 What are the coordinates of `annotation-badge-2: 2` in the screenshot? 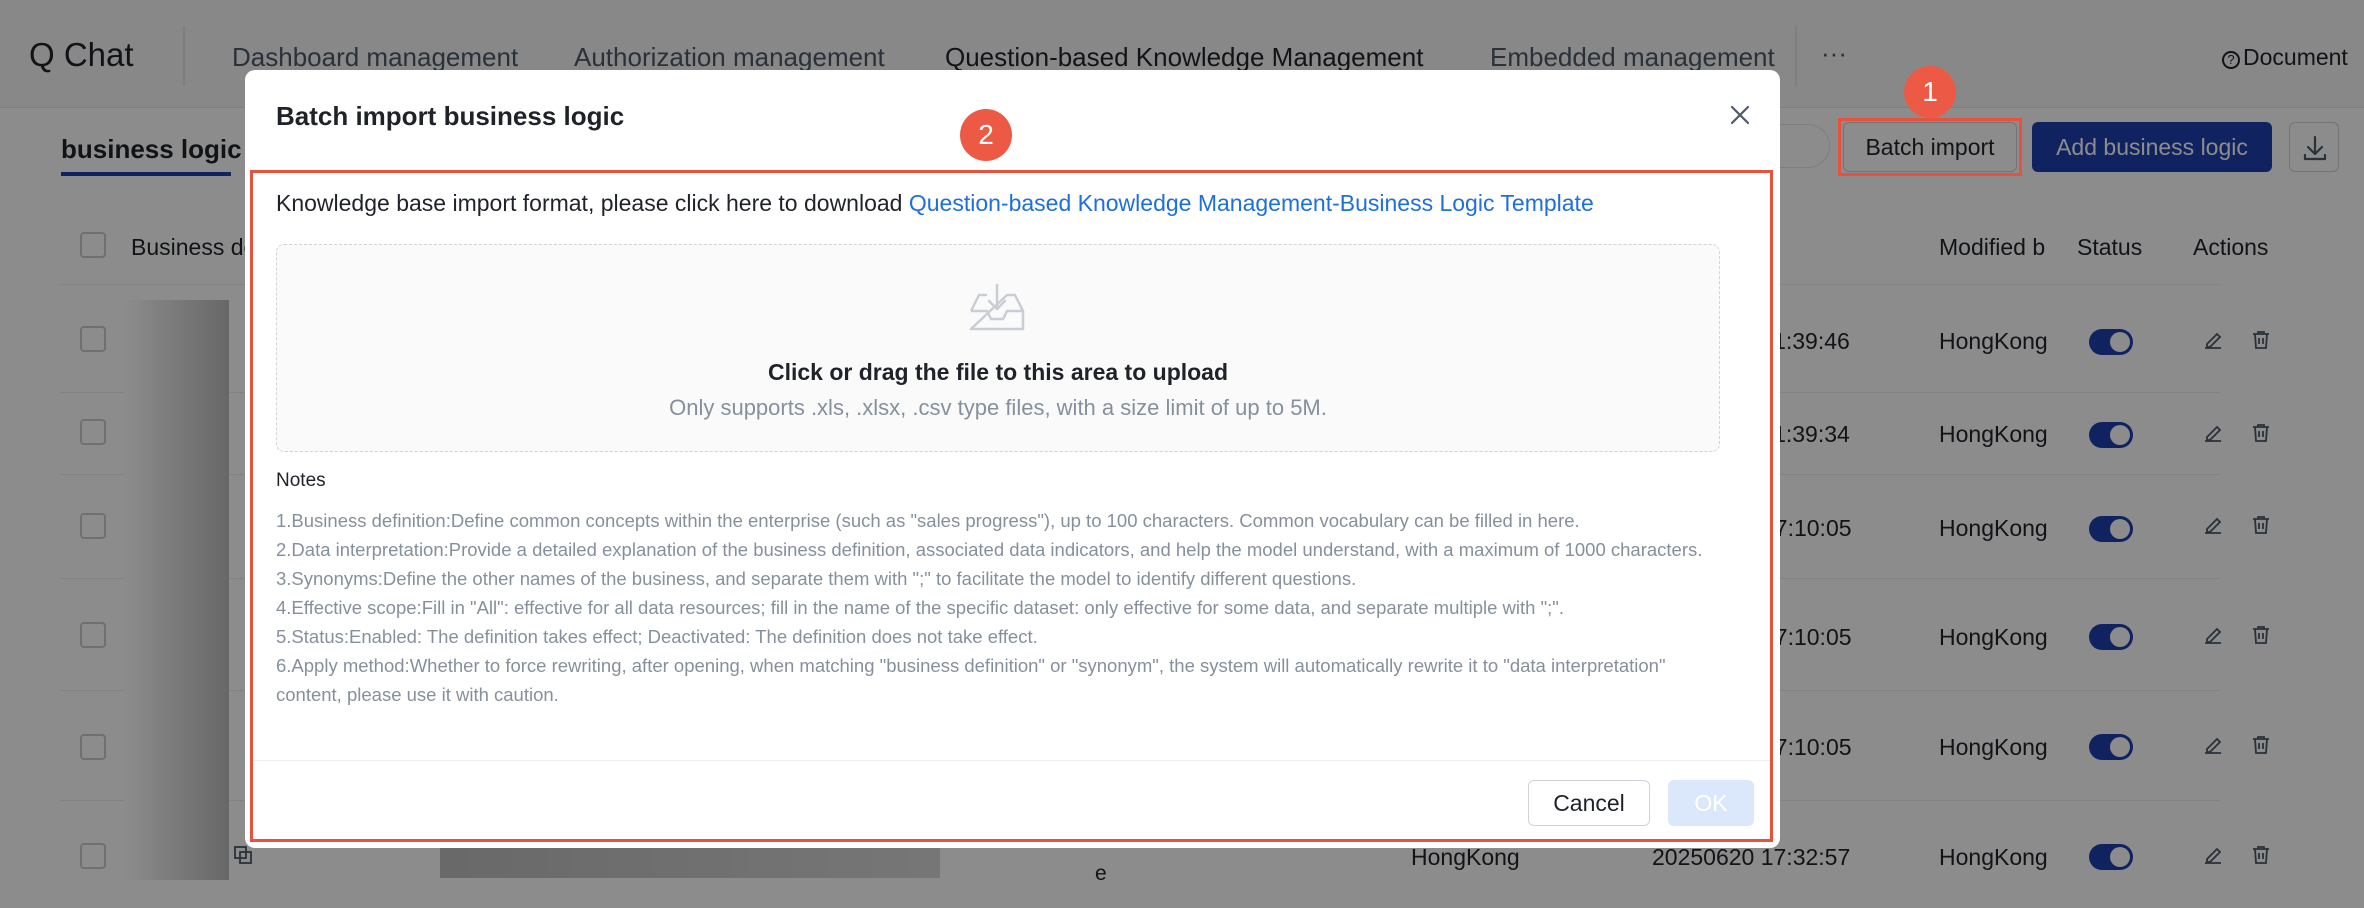 It's located at (986, 135).